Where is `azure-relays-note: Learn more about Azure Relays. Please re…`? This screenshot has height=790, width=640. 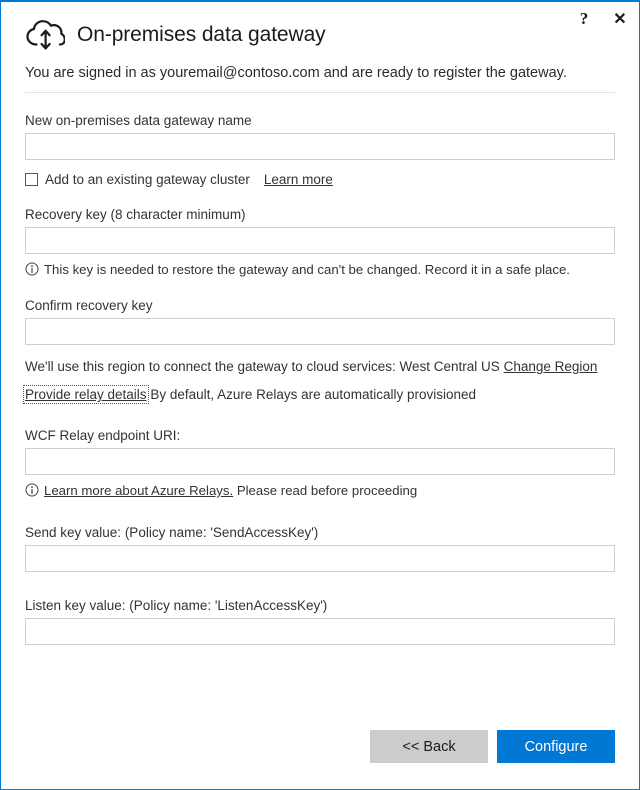 azure-relays-note: Learn more about Azure Relays. Please re… is located at coordinates (320, 490).